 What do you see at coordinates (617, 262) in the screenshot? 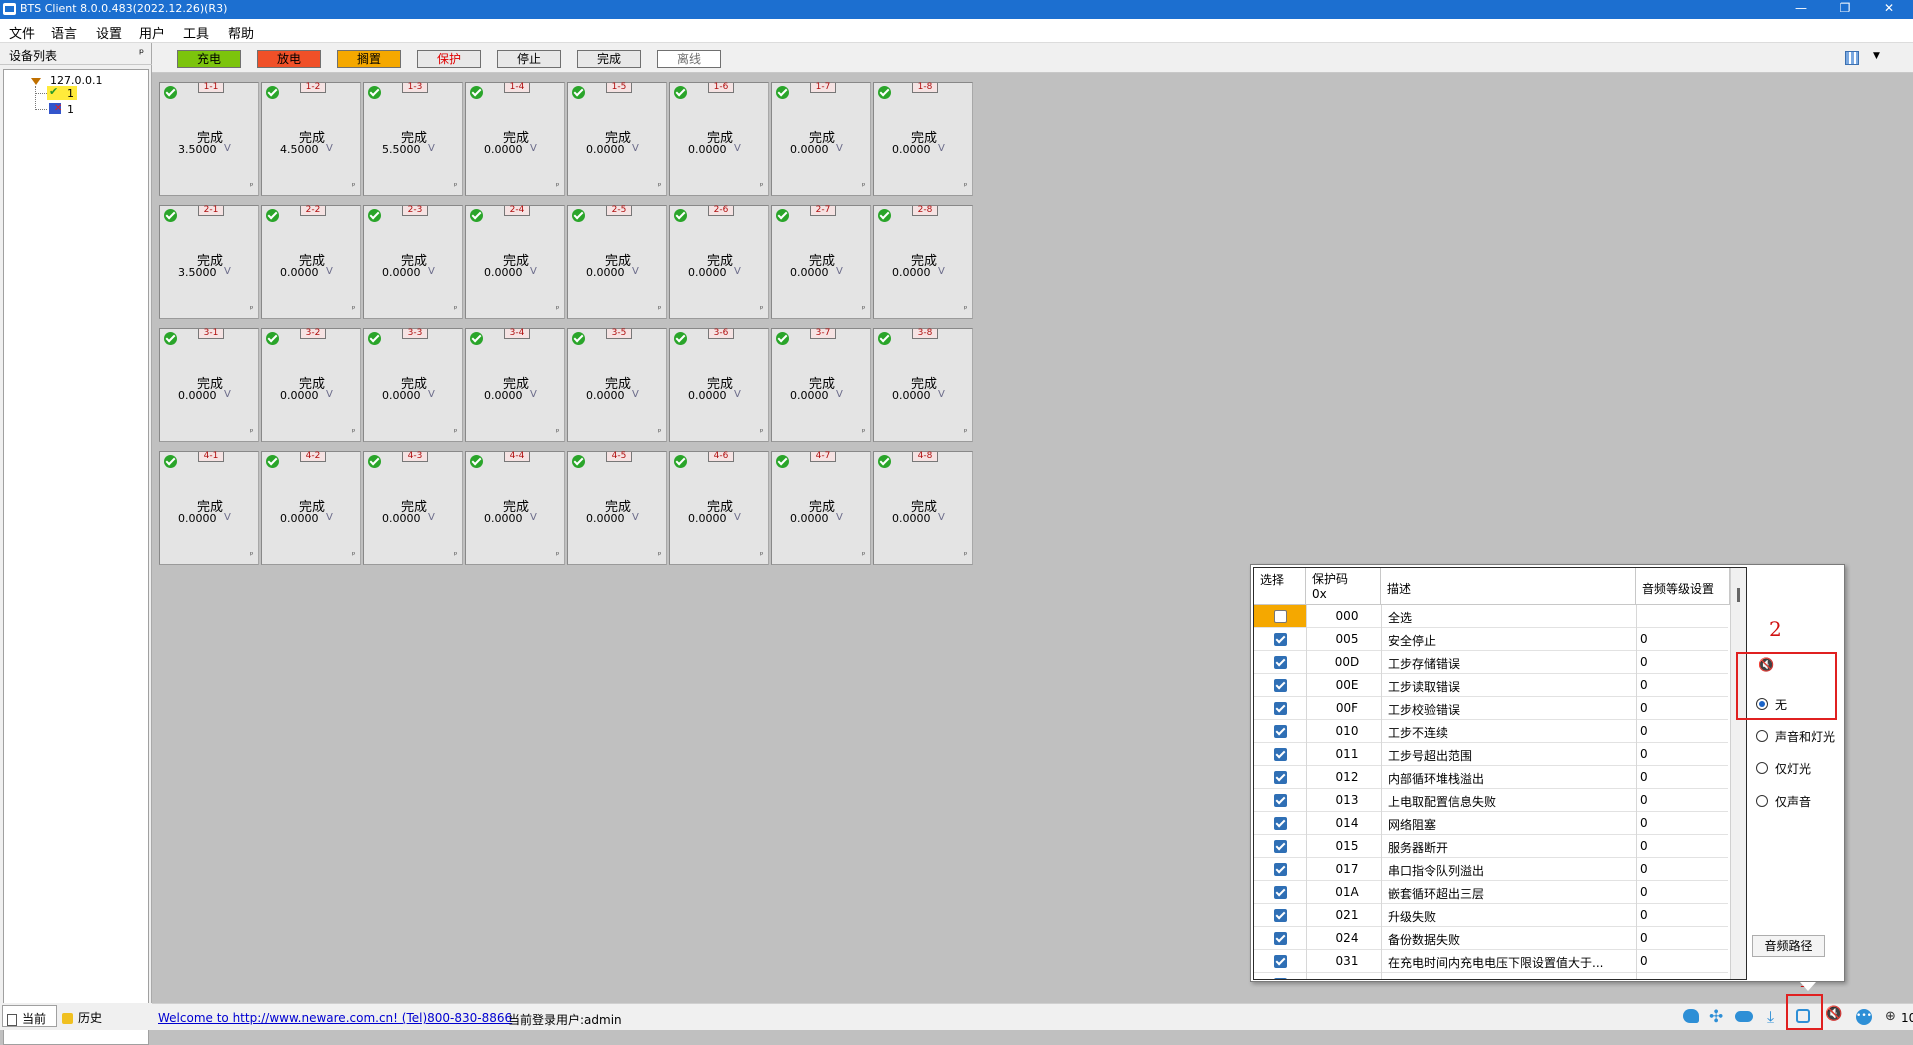
I see `channel-cell: 2-5 完成 0.0000 Vᵖ` at bounding box center [617, 262].